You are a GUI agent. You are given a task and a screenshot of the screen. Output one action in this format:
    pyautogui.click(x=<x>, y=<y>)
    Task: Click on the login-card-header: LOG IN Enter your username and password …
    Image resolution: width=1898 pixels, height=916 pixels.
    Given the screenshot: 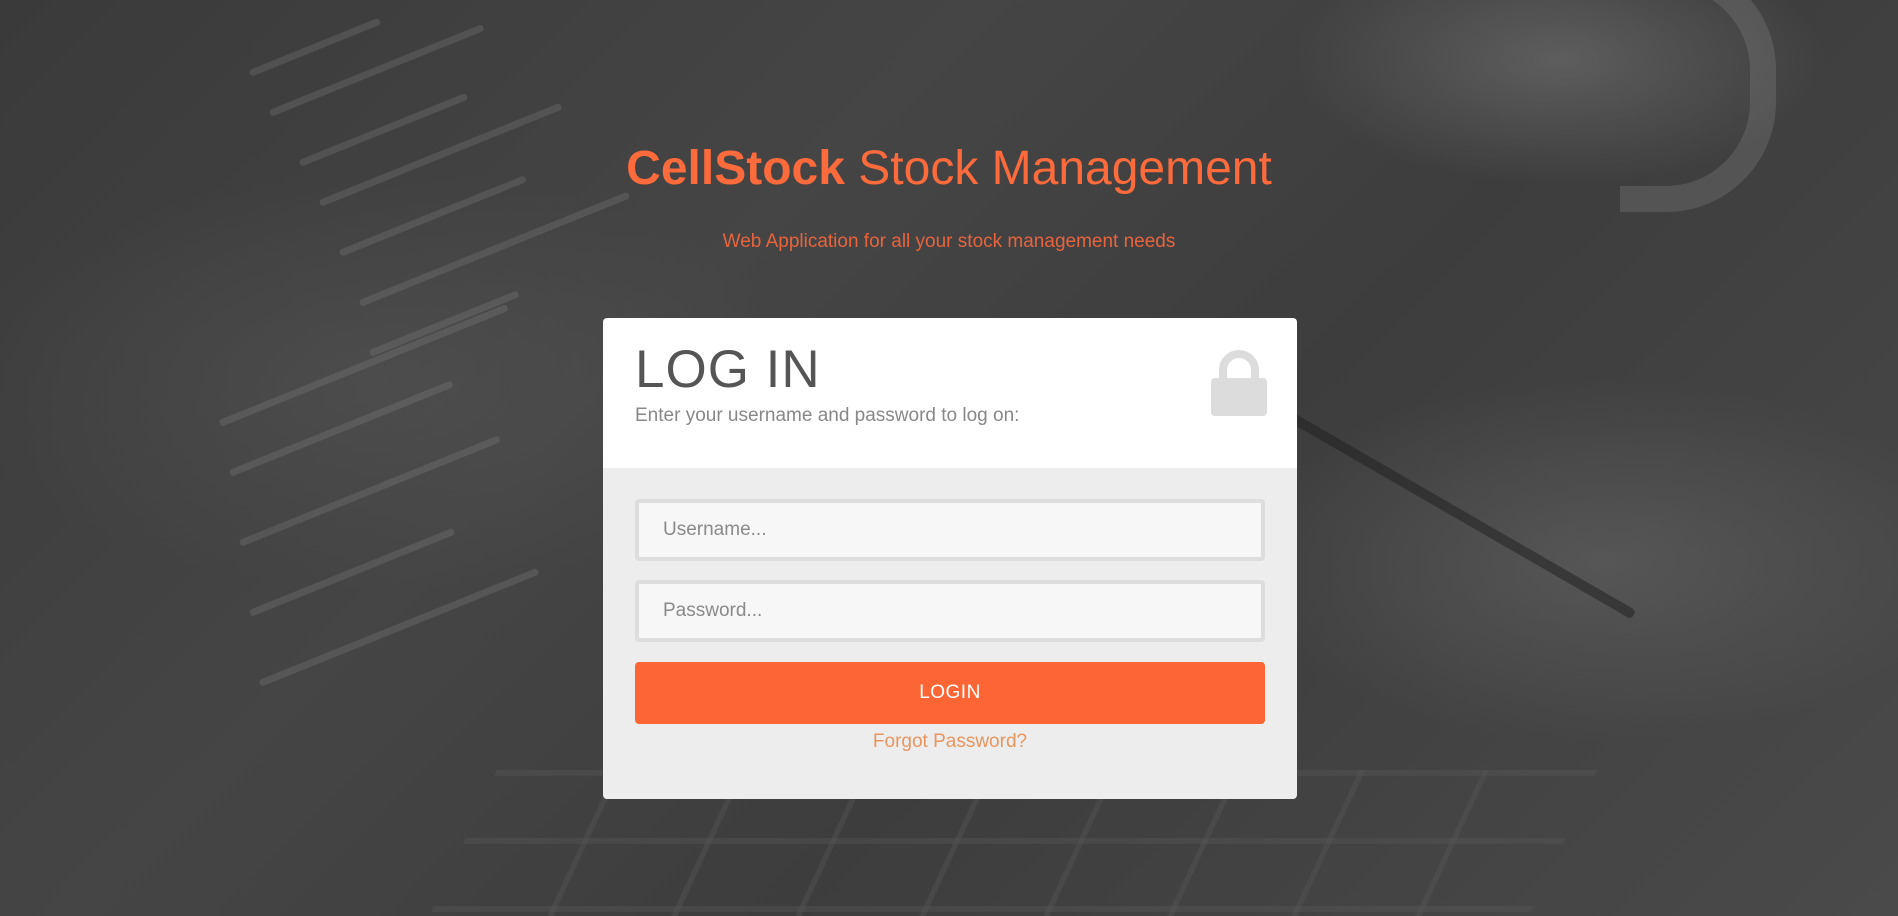 What is the action you would take?
    pyautogui.click(x=950, y=393)
    